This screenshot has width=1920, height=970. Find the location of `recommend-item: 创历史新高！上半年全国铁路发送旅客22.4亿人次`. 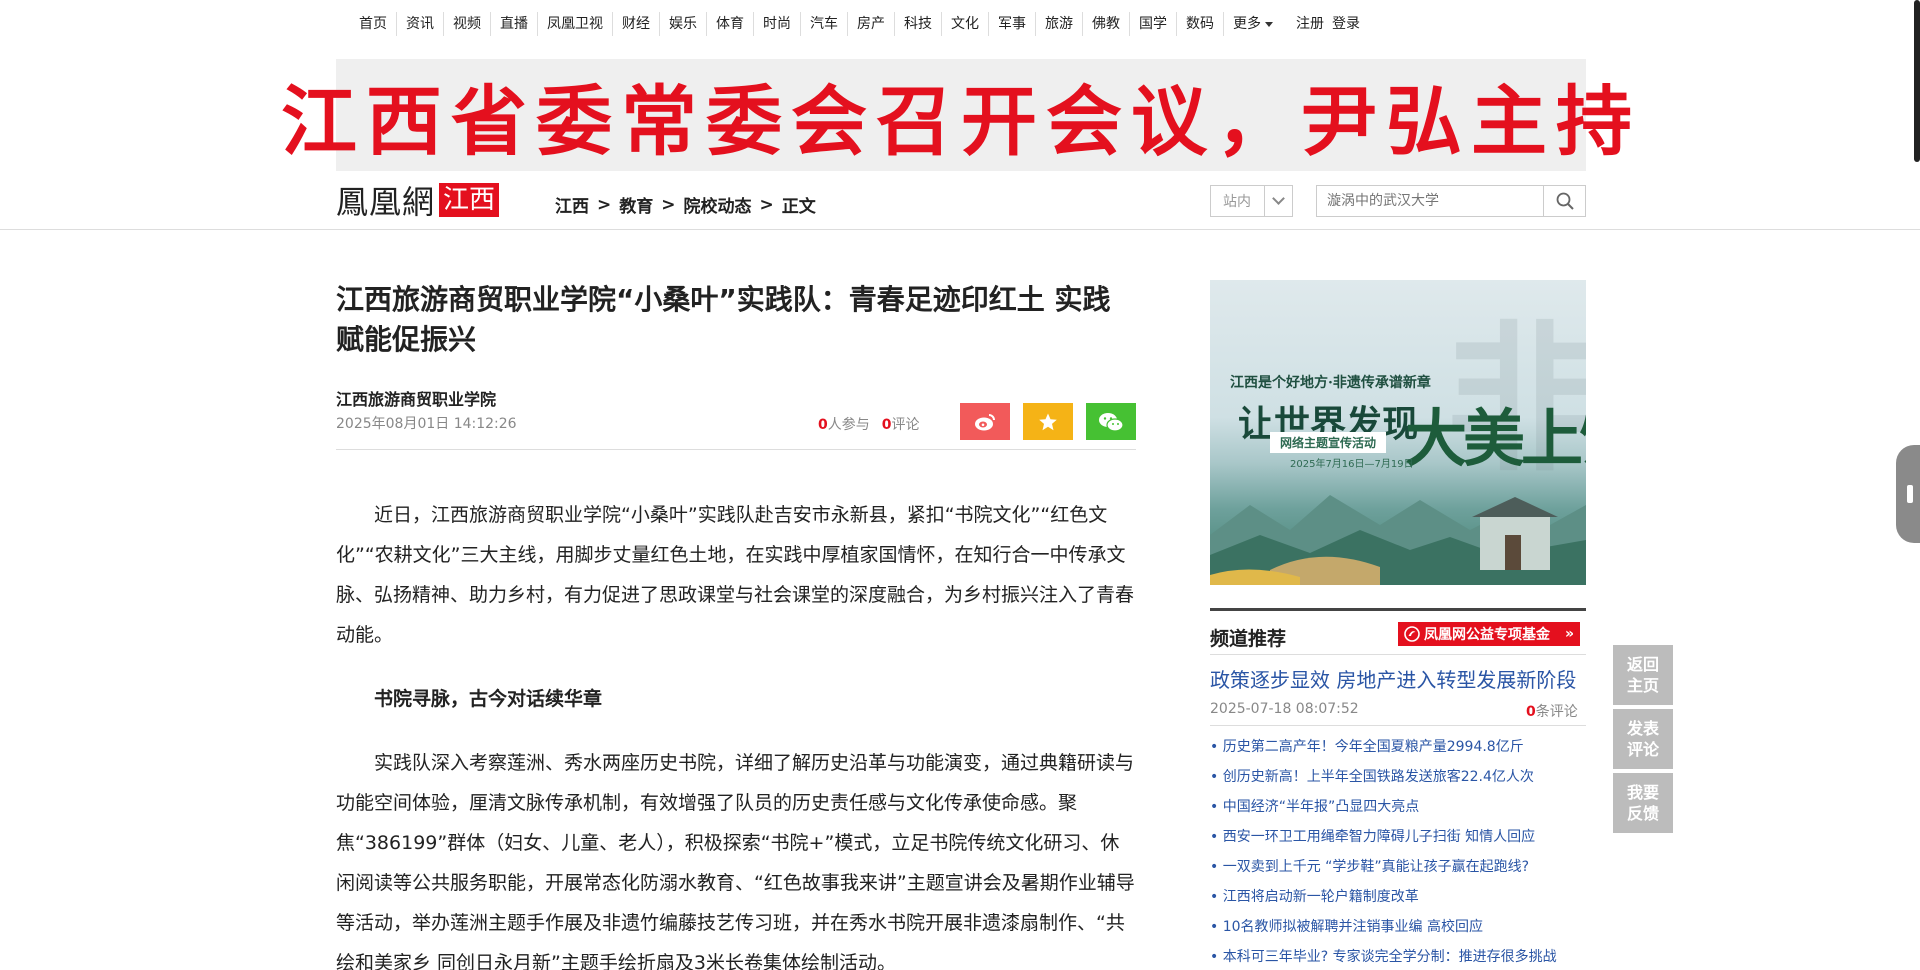

recommend-item: 创历史新高！上半年全国铁路发送旅客22.4亿人次 is located at coordinates (1398, 777).